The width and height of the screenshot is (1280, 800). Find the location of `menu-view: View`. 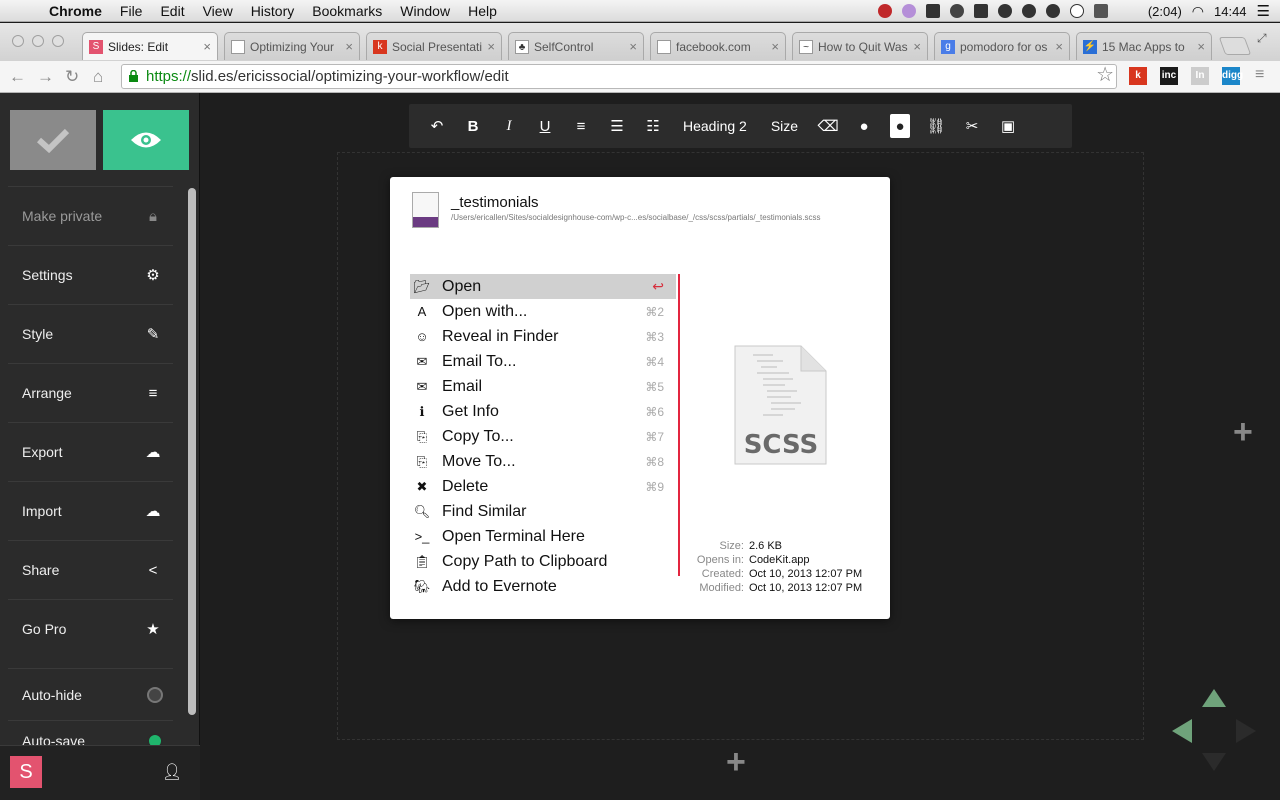

menu-view: View is located at coordinates (218, 11).